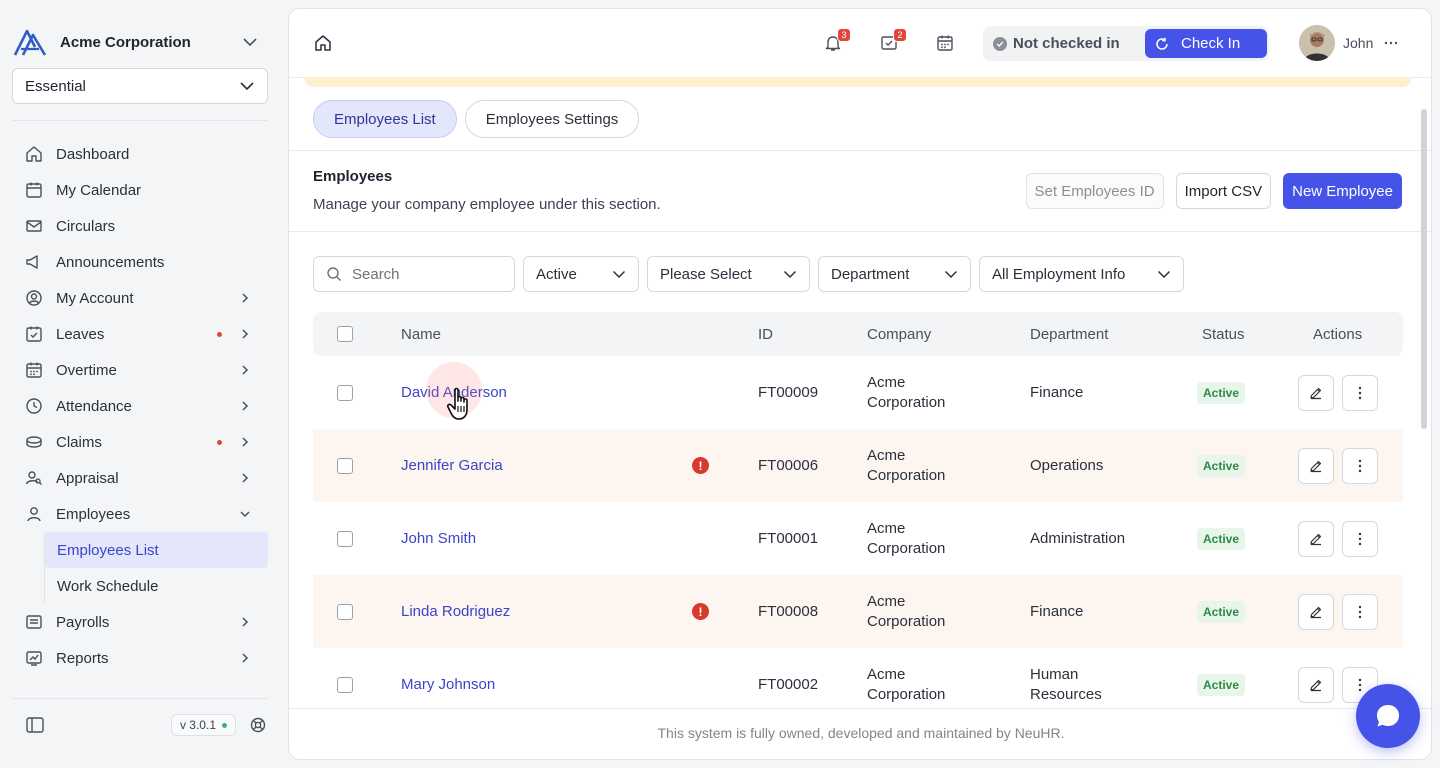 The image size is (1440, 768). What do you see at coordinates (110, 262) in the screenshot?
I see `sidebar-item-label: Announcements` at bounding box center [110, 262].